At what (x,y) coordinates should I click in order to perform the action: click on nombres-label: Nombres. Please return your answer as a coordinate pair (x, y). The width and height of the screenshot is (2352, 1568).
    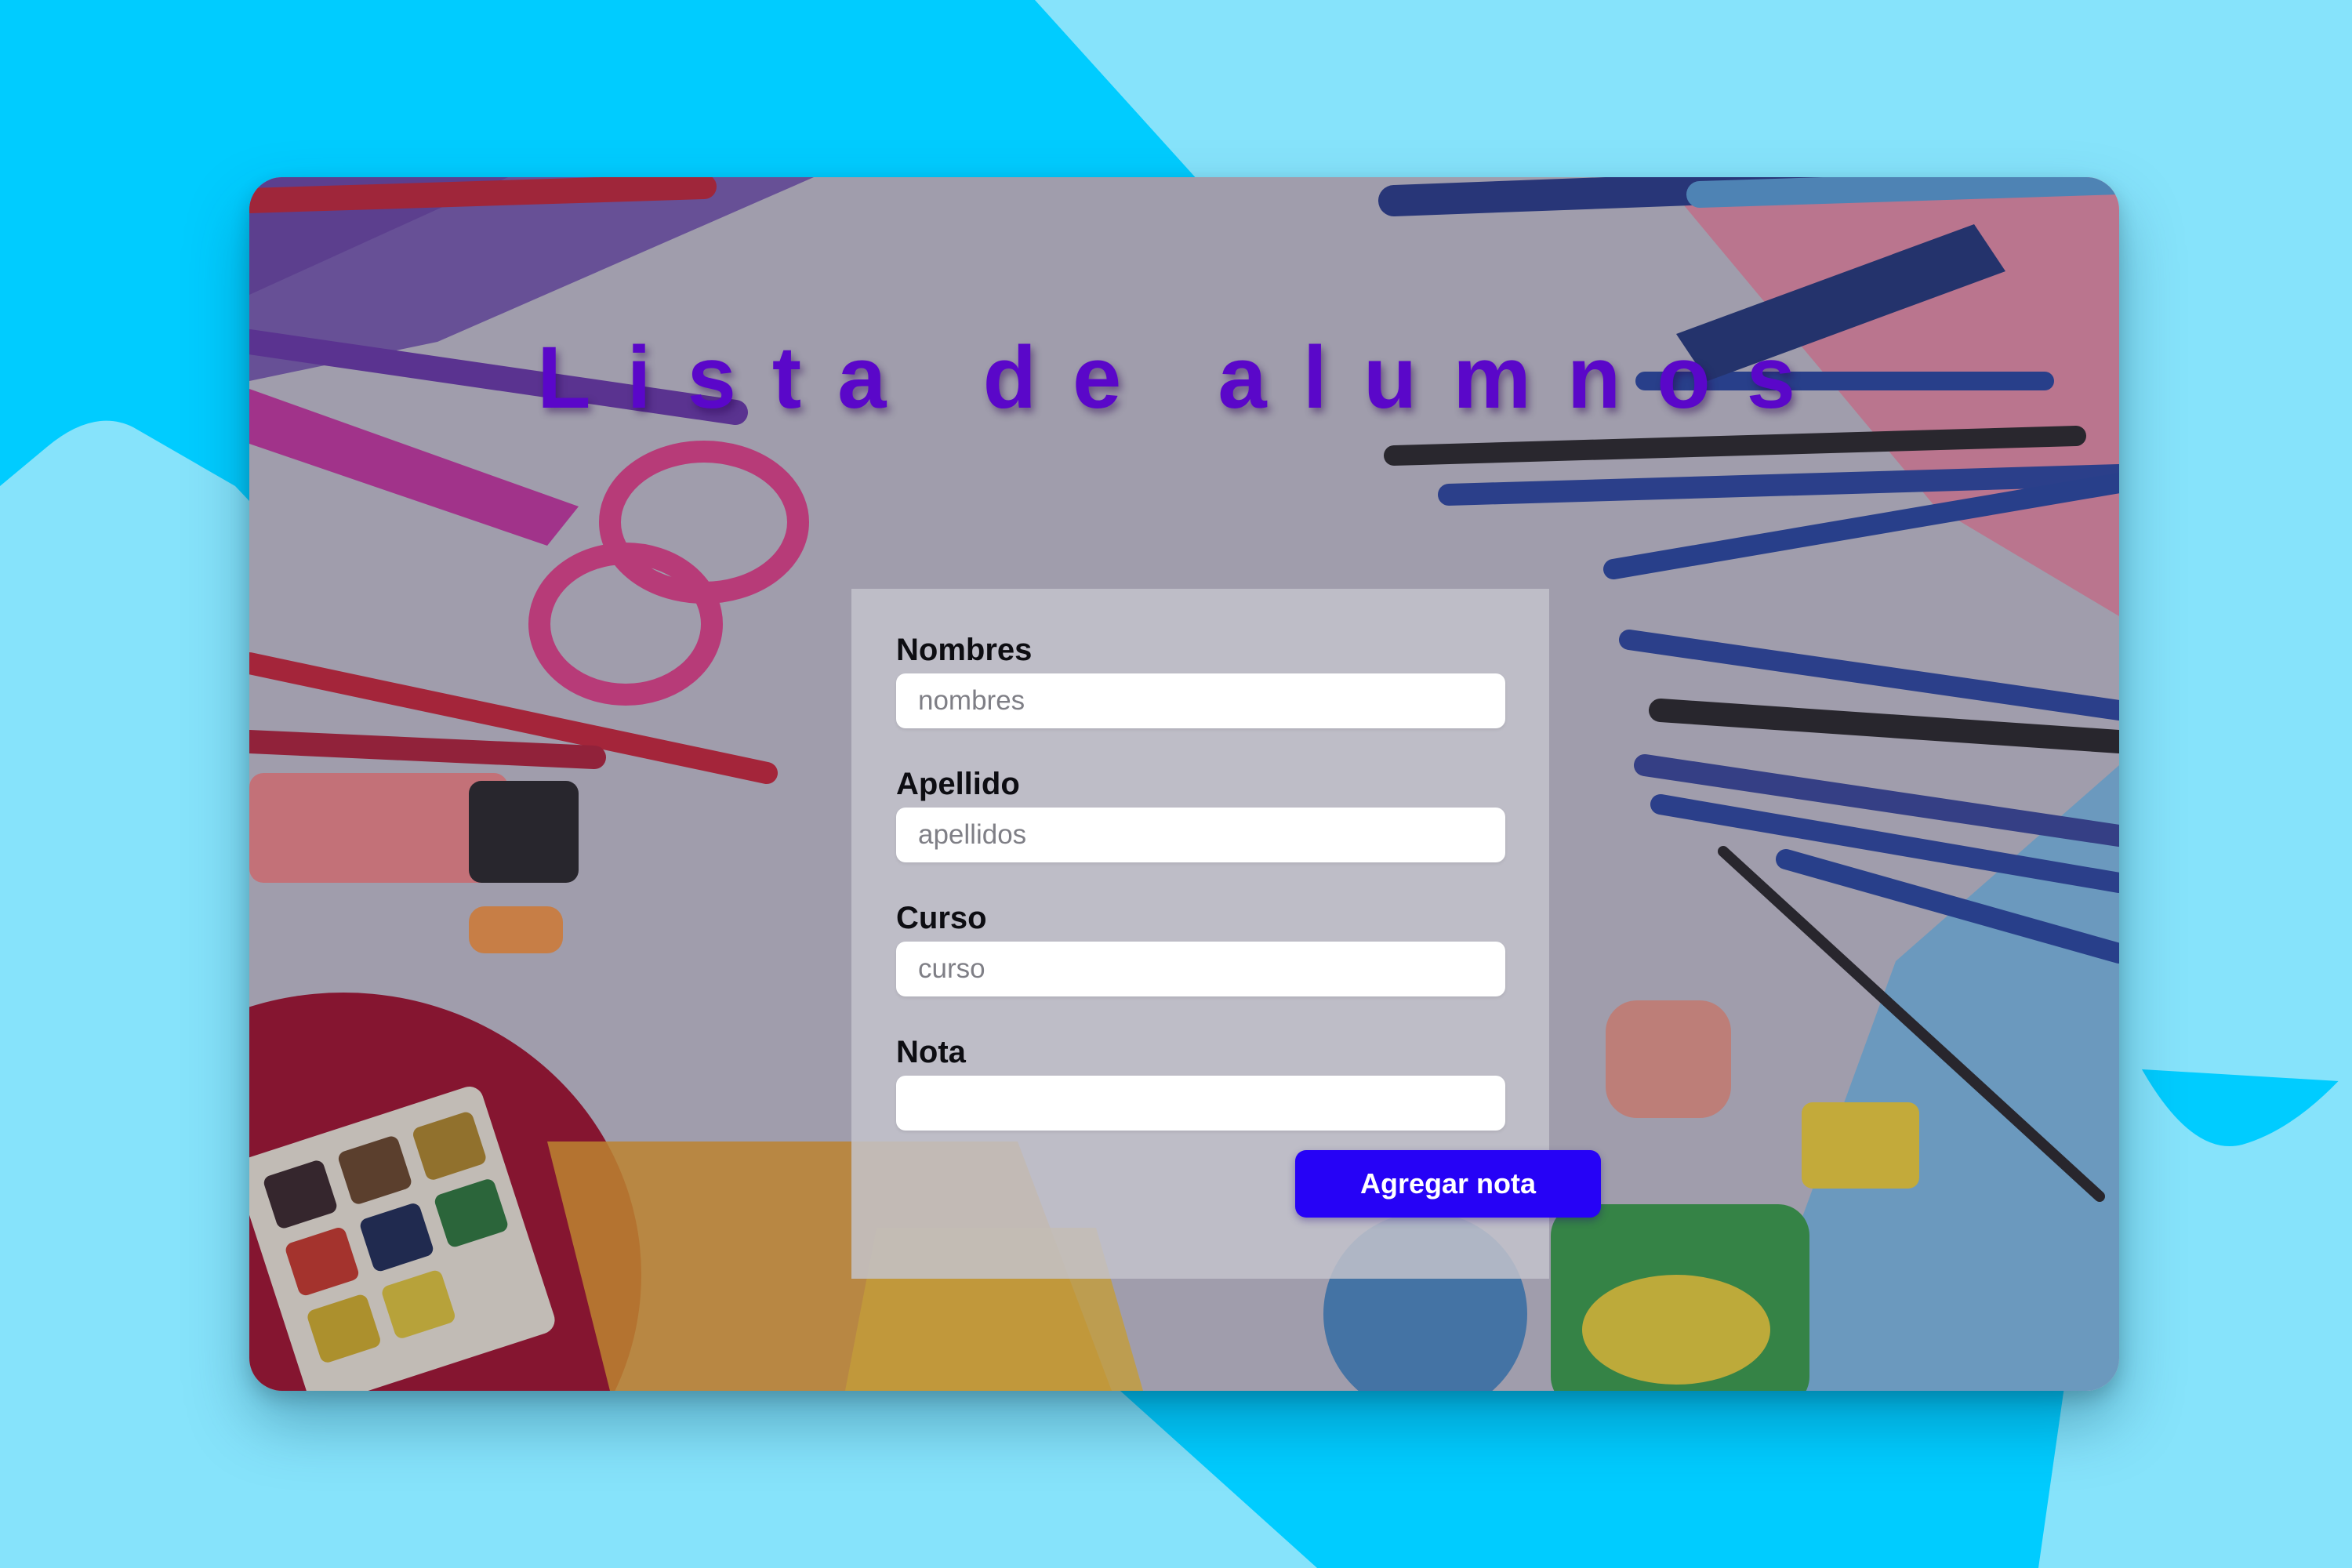
    Looking at the image, I should click on (964, 650).